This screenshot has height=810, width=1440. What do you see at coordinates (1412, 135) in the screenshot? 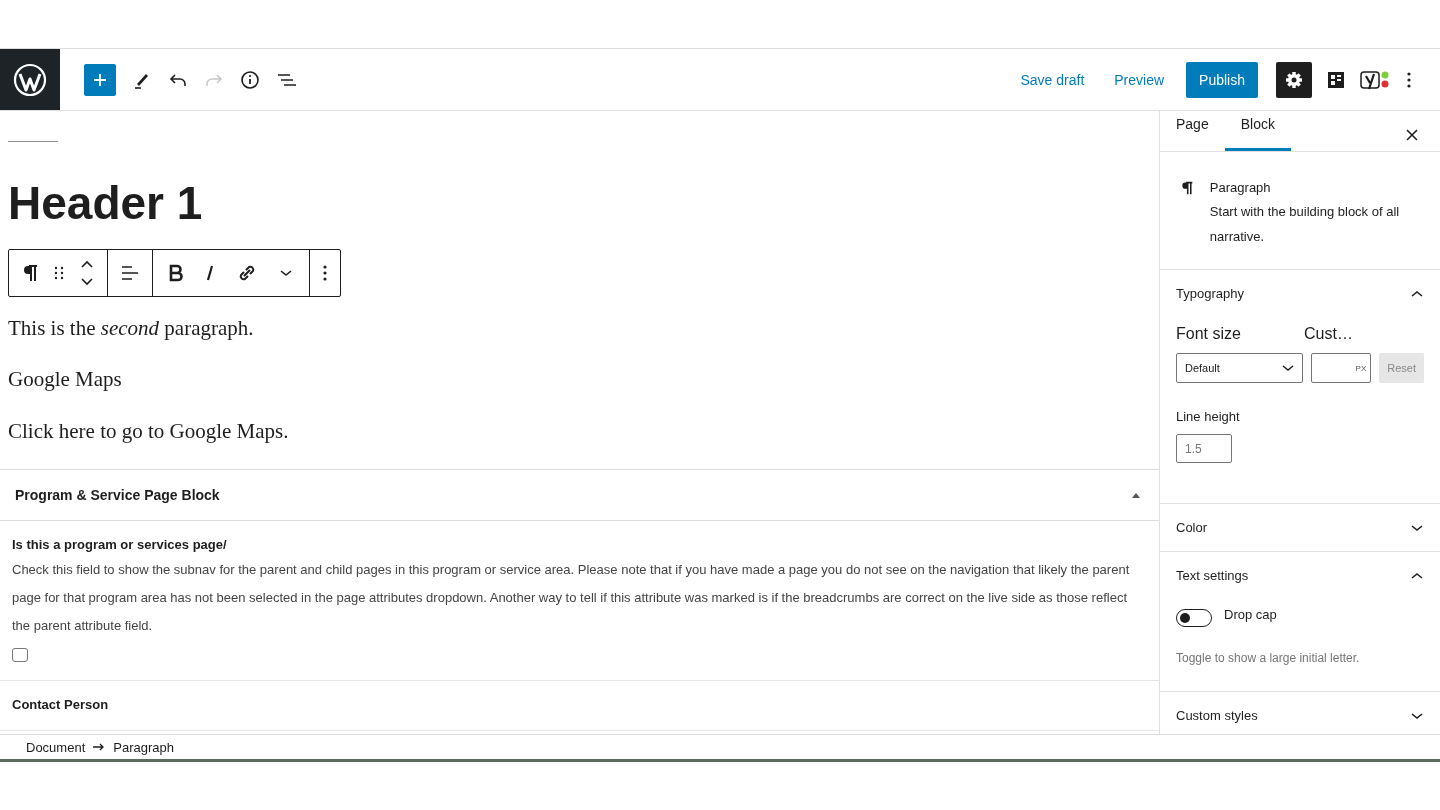
I see `close-icon` at bounding box center [1412, 135].